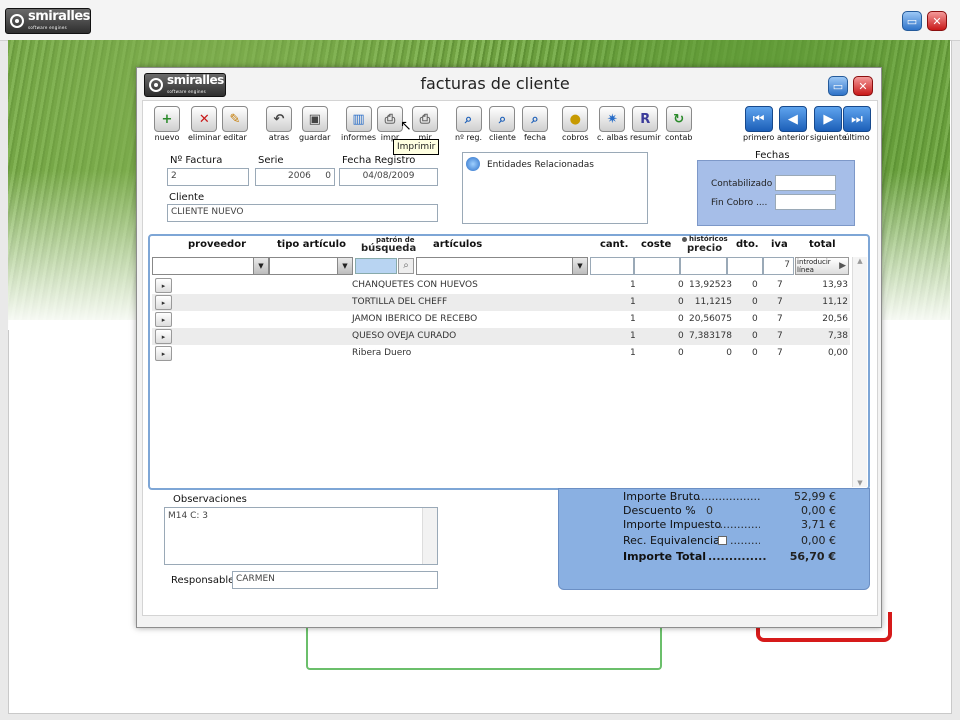 Image resolution: width=960 pixels, height=720 pixels. I want to click on grid-scrollbar: ▲ ▼, so click(859, 372).